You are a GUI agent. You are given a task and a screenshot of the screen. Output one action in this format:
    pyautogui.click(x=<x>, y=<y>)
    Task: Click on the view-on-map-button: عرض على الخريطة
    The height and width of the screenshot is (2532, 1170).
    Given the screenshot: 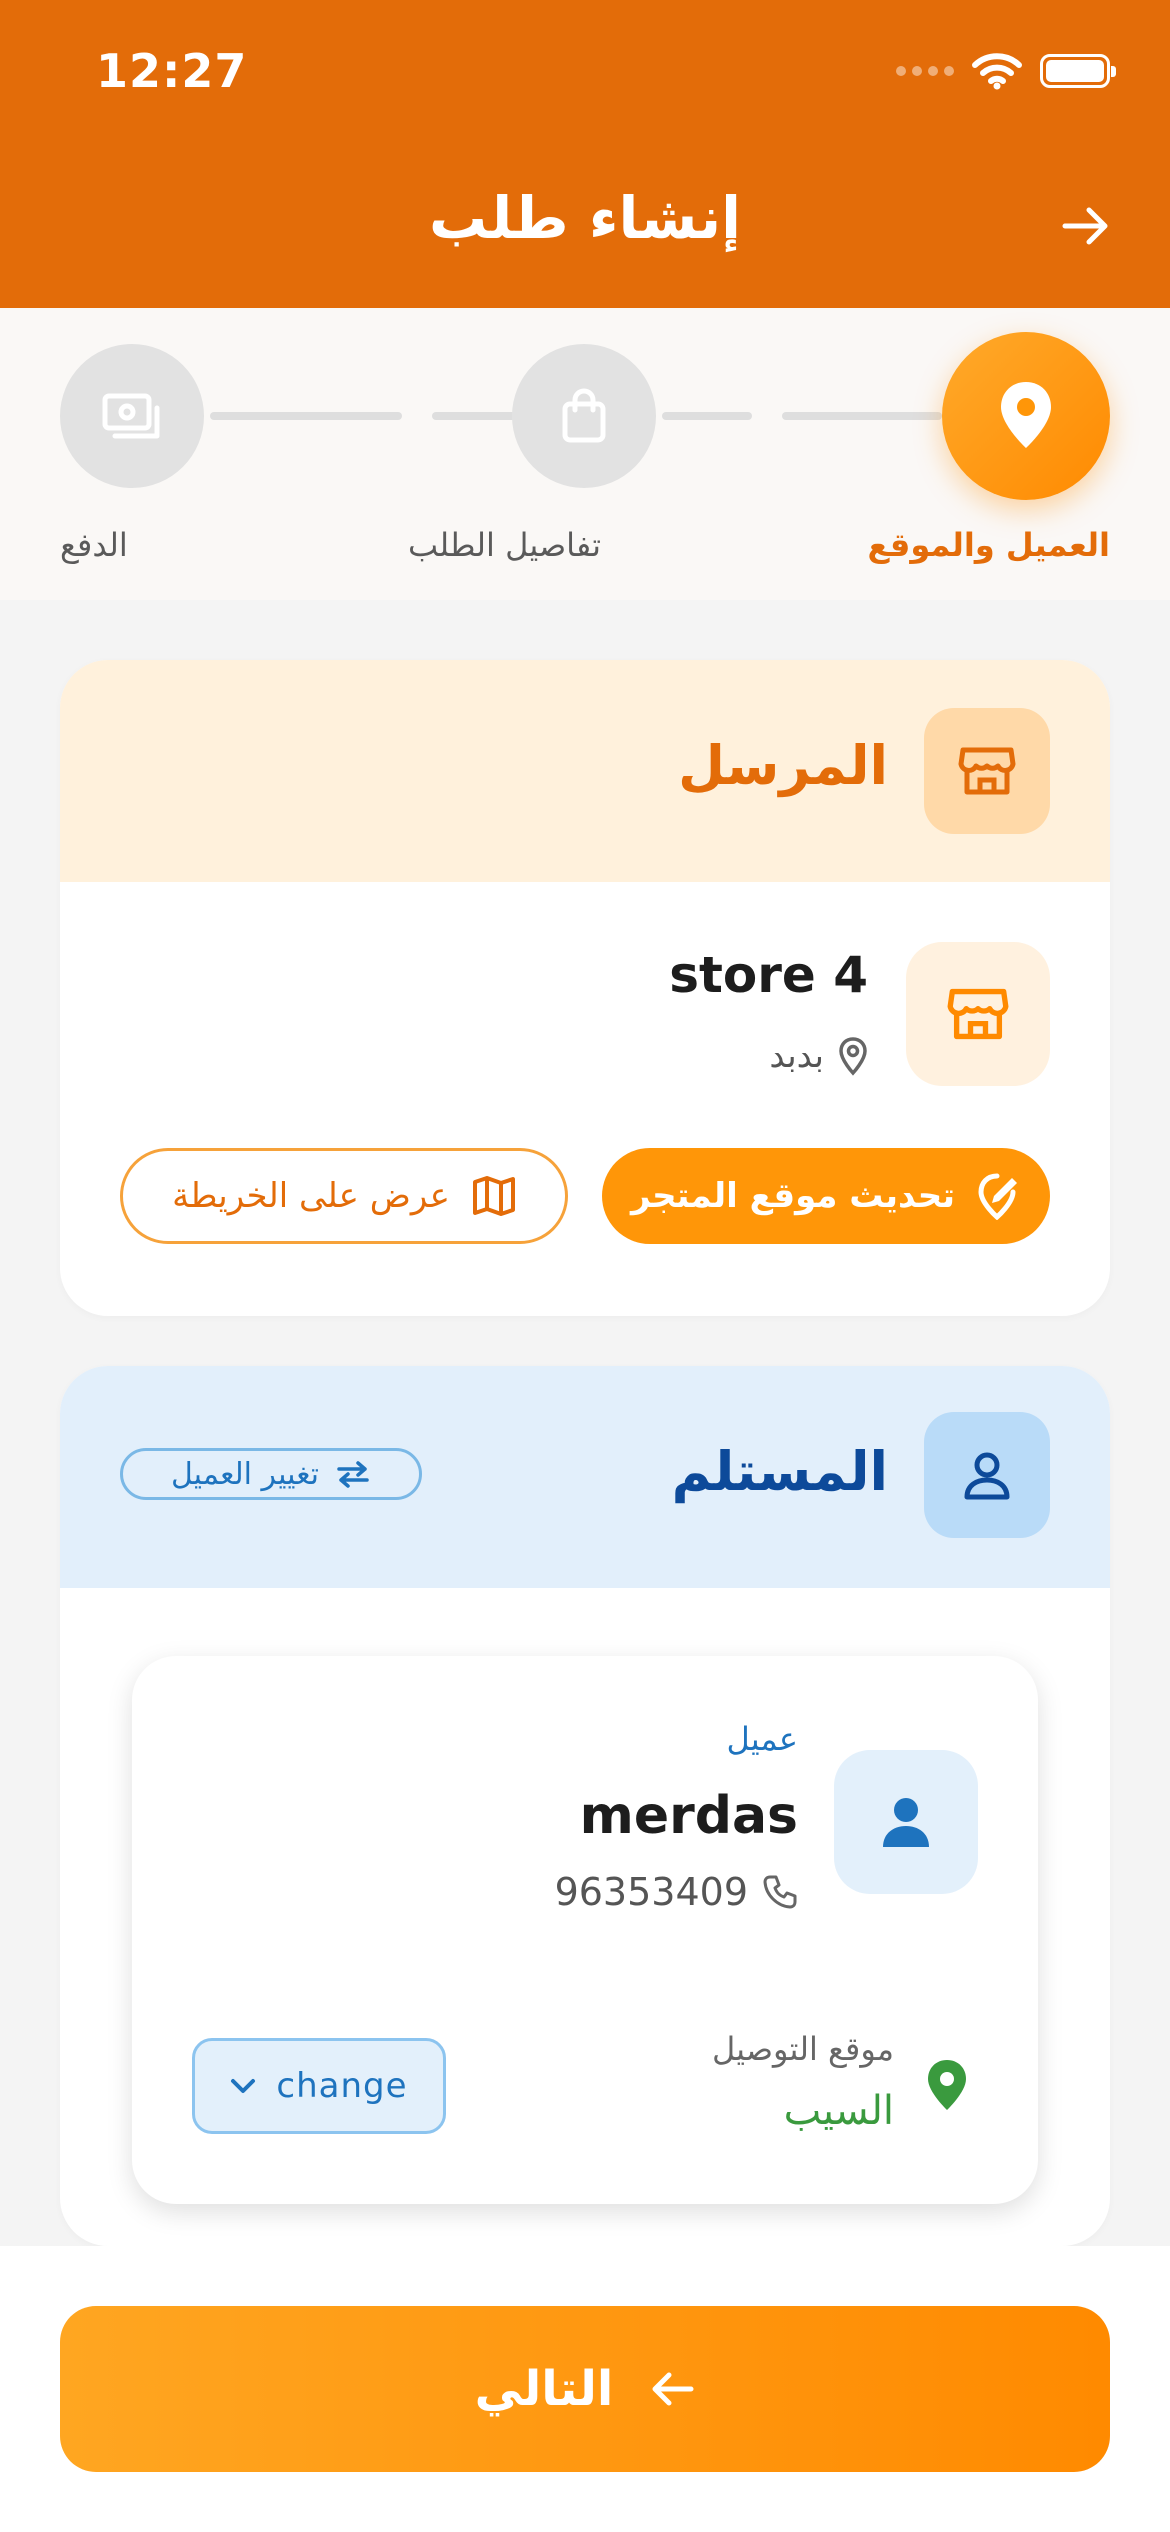 What is the action you would take?
    pyautogui.click(x=344, y=1196)
    